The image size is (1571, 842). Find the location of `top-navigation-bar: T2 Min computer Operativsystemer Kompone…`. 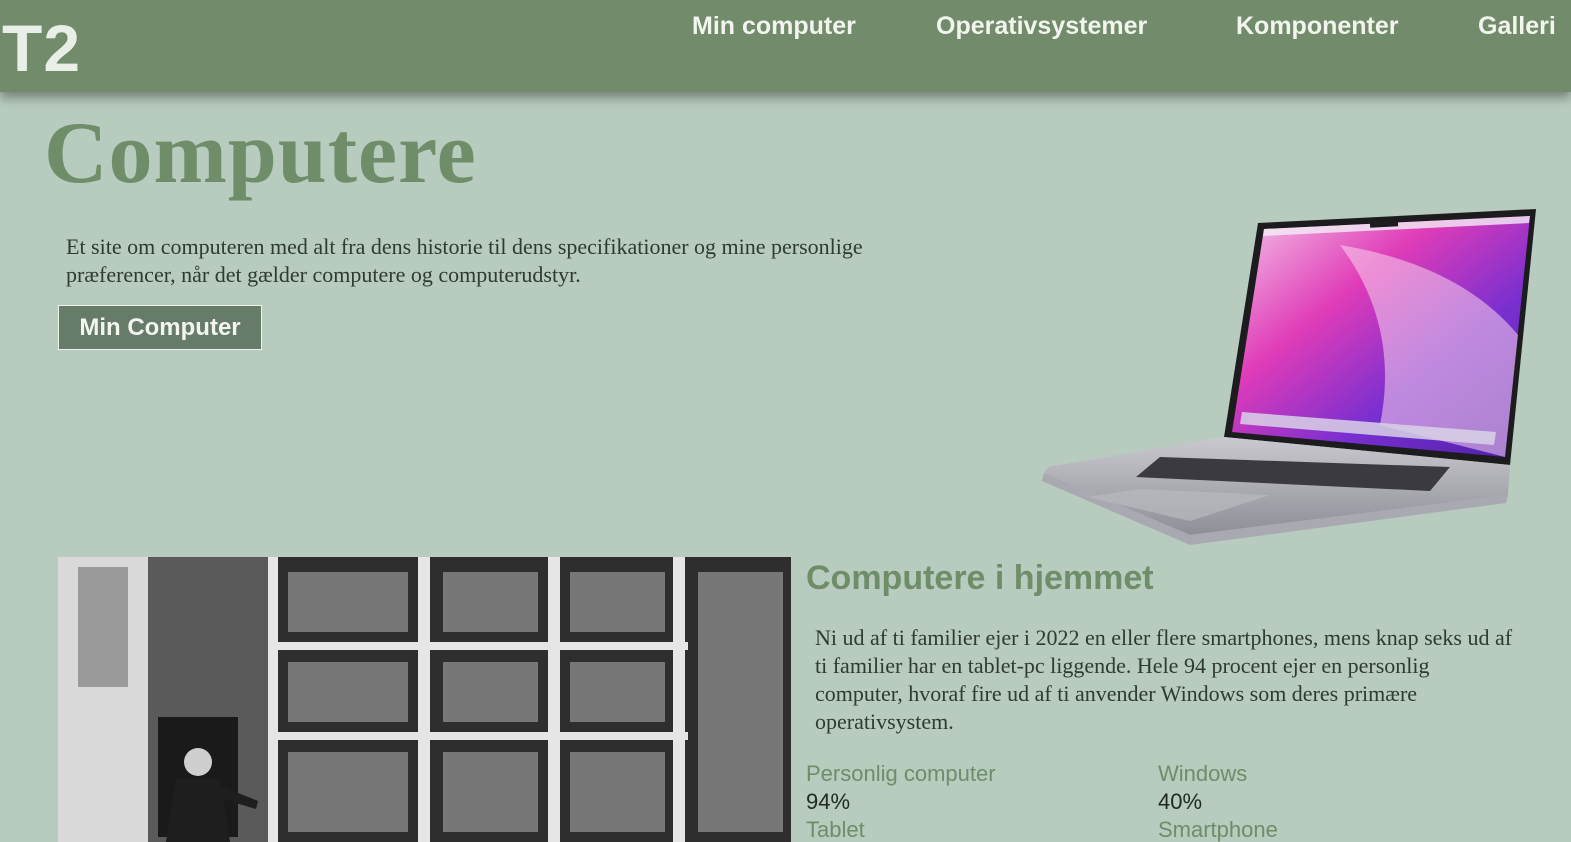

top-navigation-bar: T2 Min computer Operativsystemer Kompone… is located at coordinates (785, 46).